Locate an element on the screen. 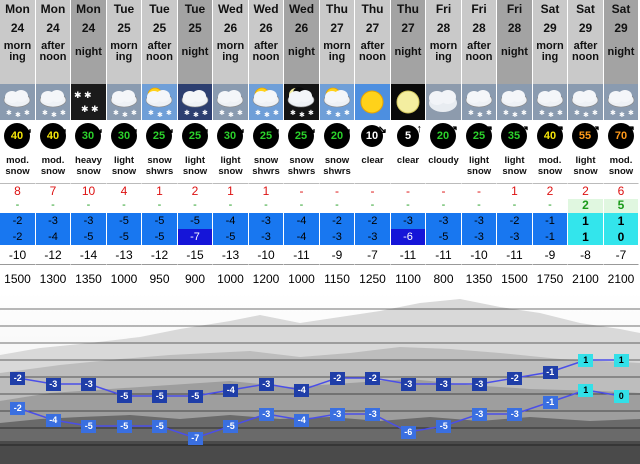 Image resolution: width=640 pixels, height=464 pixels. min-temp-marker: 1 is located at coordinates (585, 390).